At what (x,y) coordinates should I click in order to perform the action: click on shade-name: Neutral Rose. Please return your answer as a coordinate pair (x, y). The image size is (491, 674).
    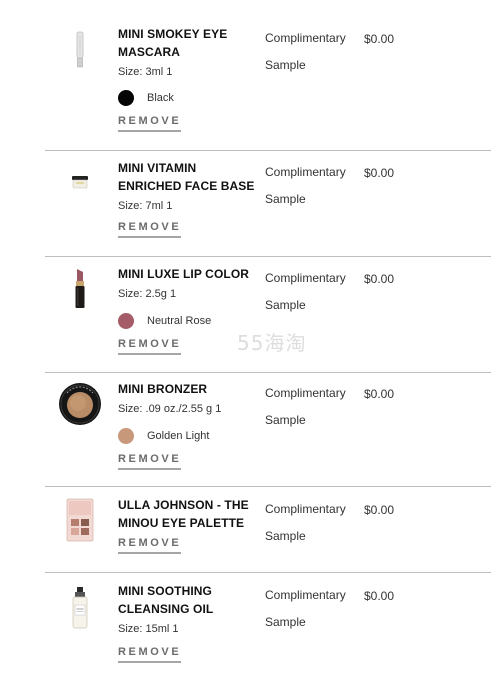
    Looking at the image, I should click on (179, 321).